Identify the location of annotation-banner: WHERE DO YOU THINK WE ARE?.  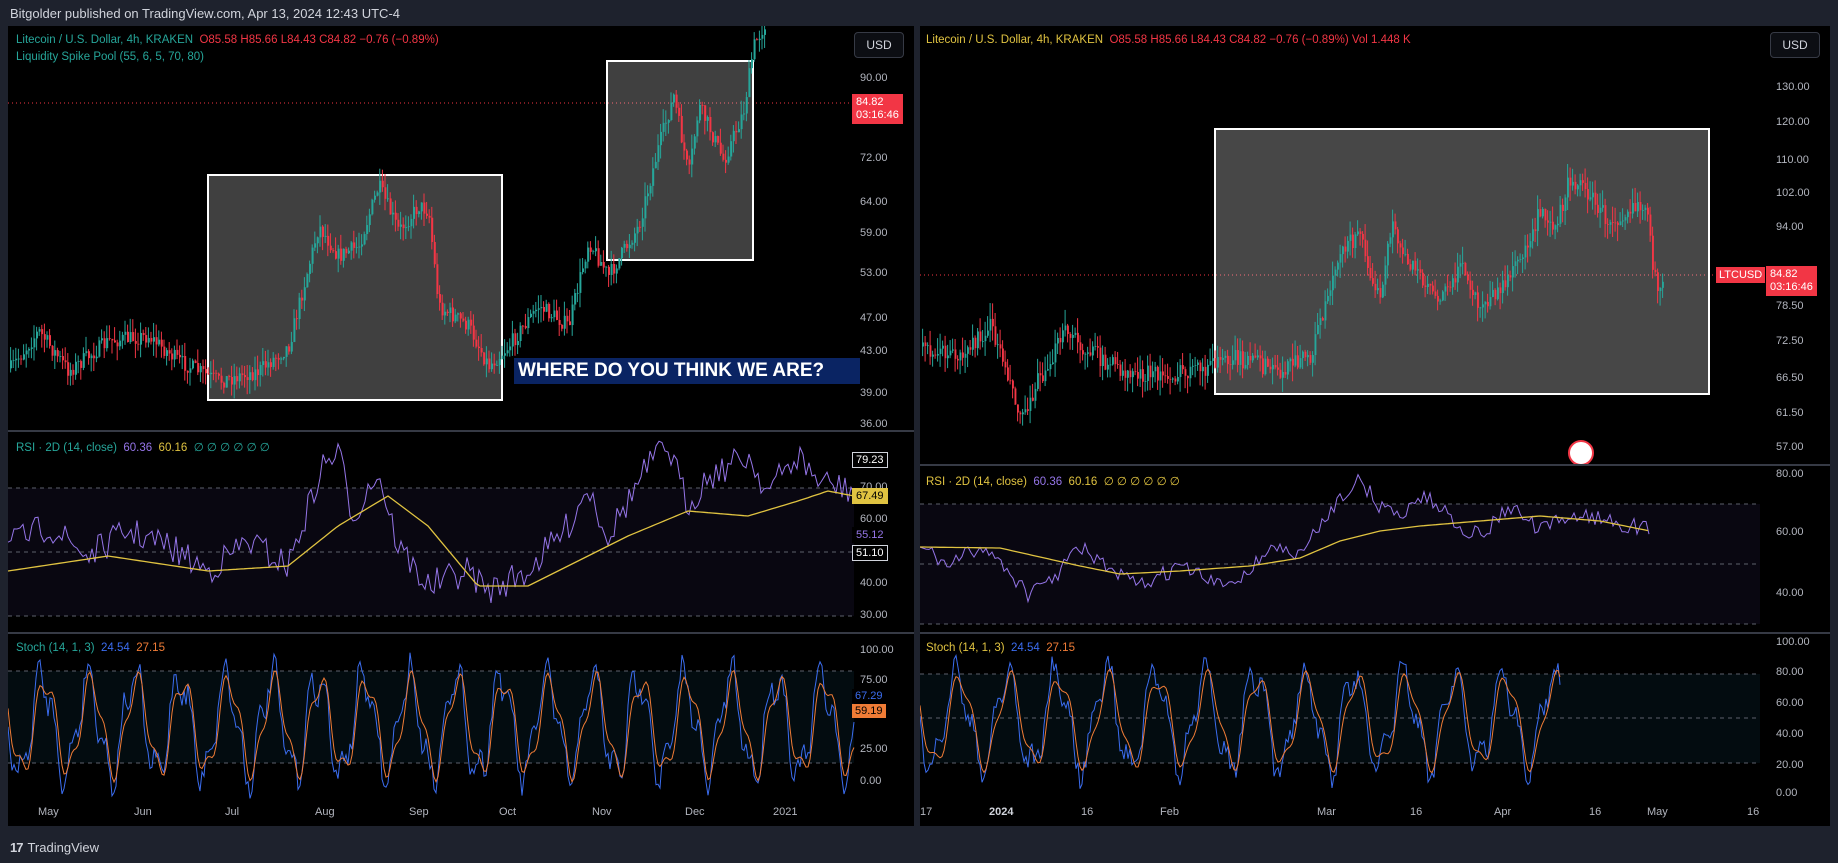
(687, 371).